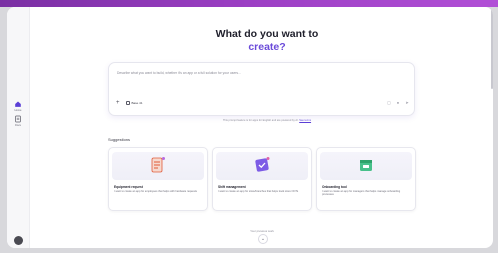 Image resolution: width=498 pixels, height=253 pixels. I want to click on document-icon, so click(18, 119).